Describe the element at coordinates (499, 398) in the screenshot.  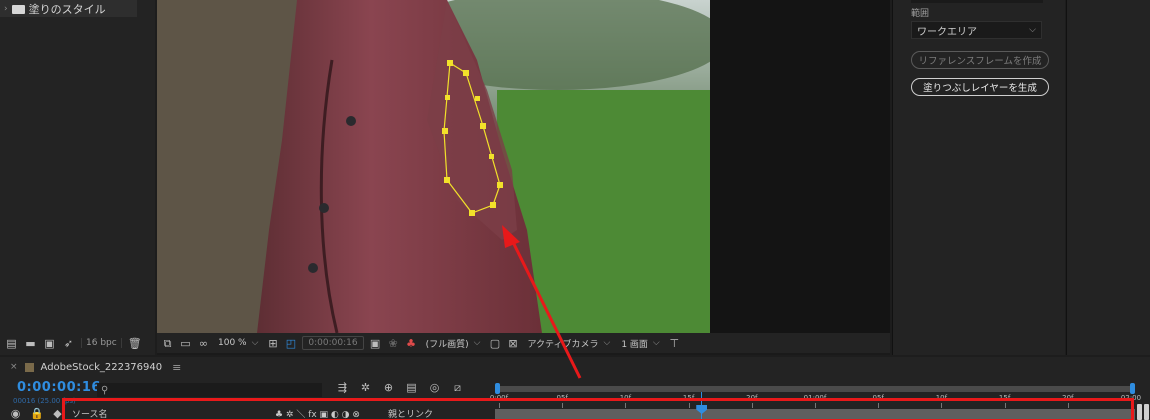
I see `ruler-tick-label: 0:00f` at that location.